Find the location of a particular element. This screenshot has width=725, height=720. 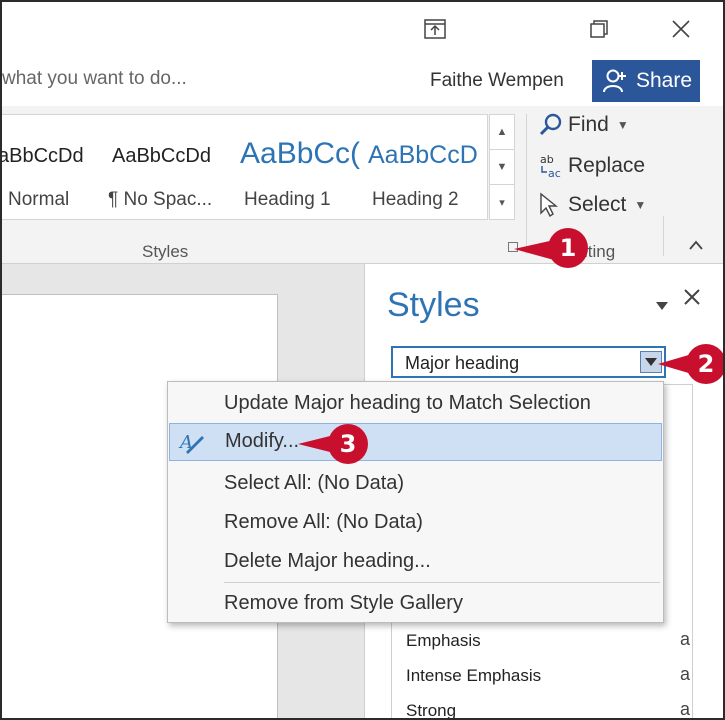

gallery-more-button: ▾ is located at coordinates (502, 202).